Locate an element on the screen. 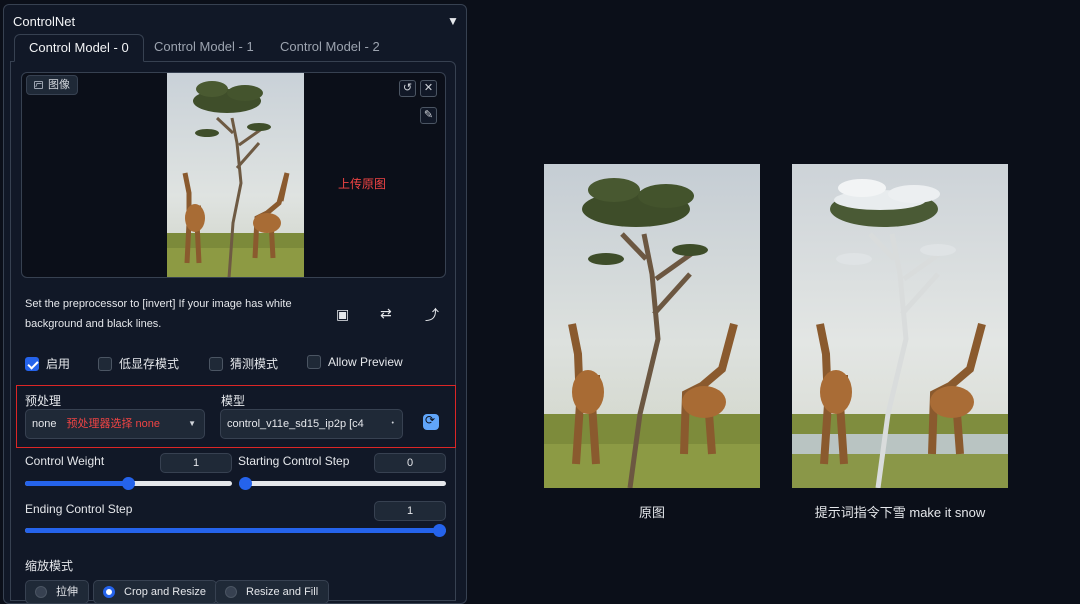 This screenshot has width=1080, height=604. radio-stretch: 拉伸 is located at coordinates (57, 592).